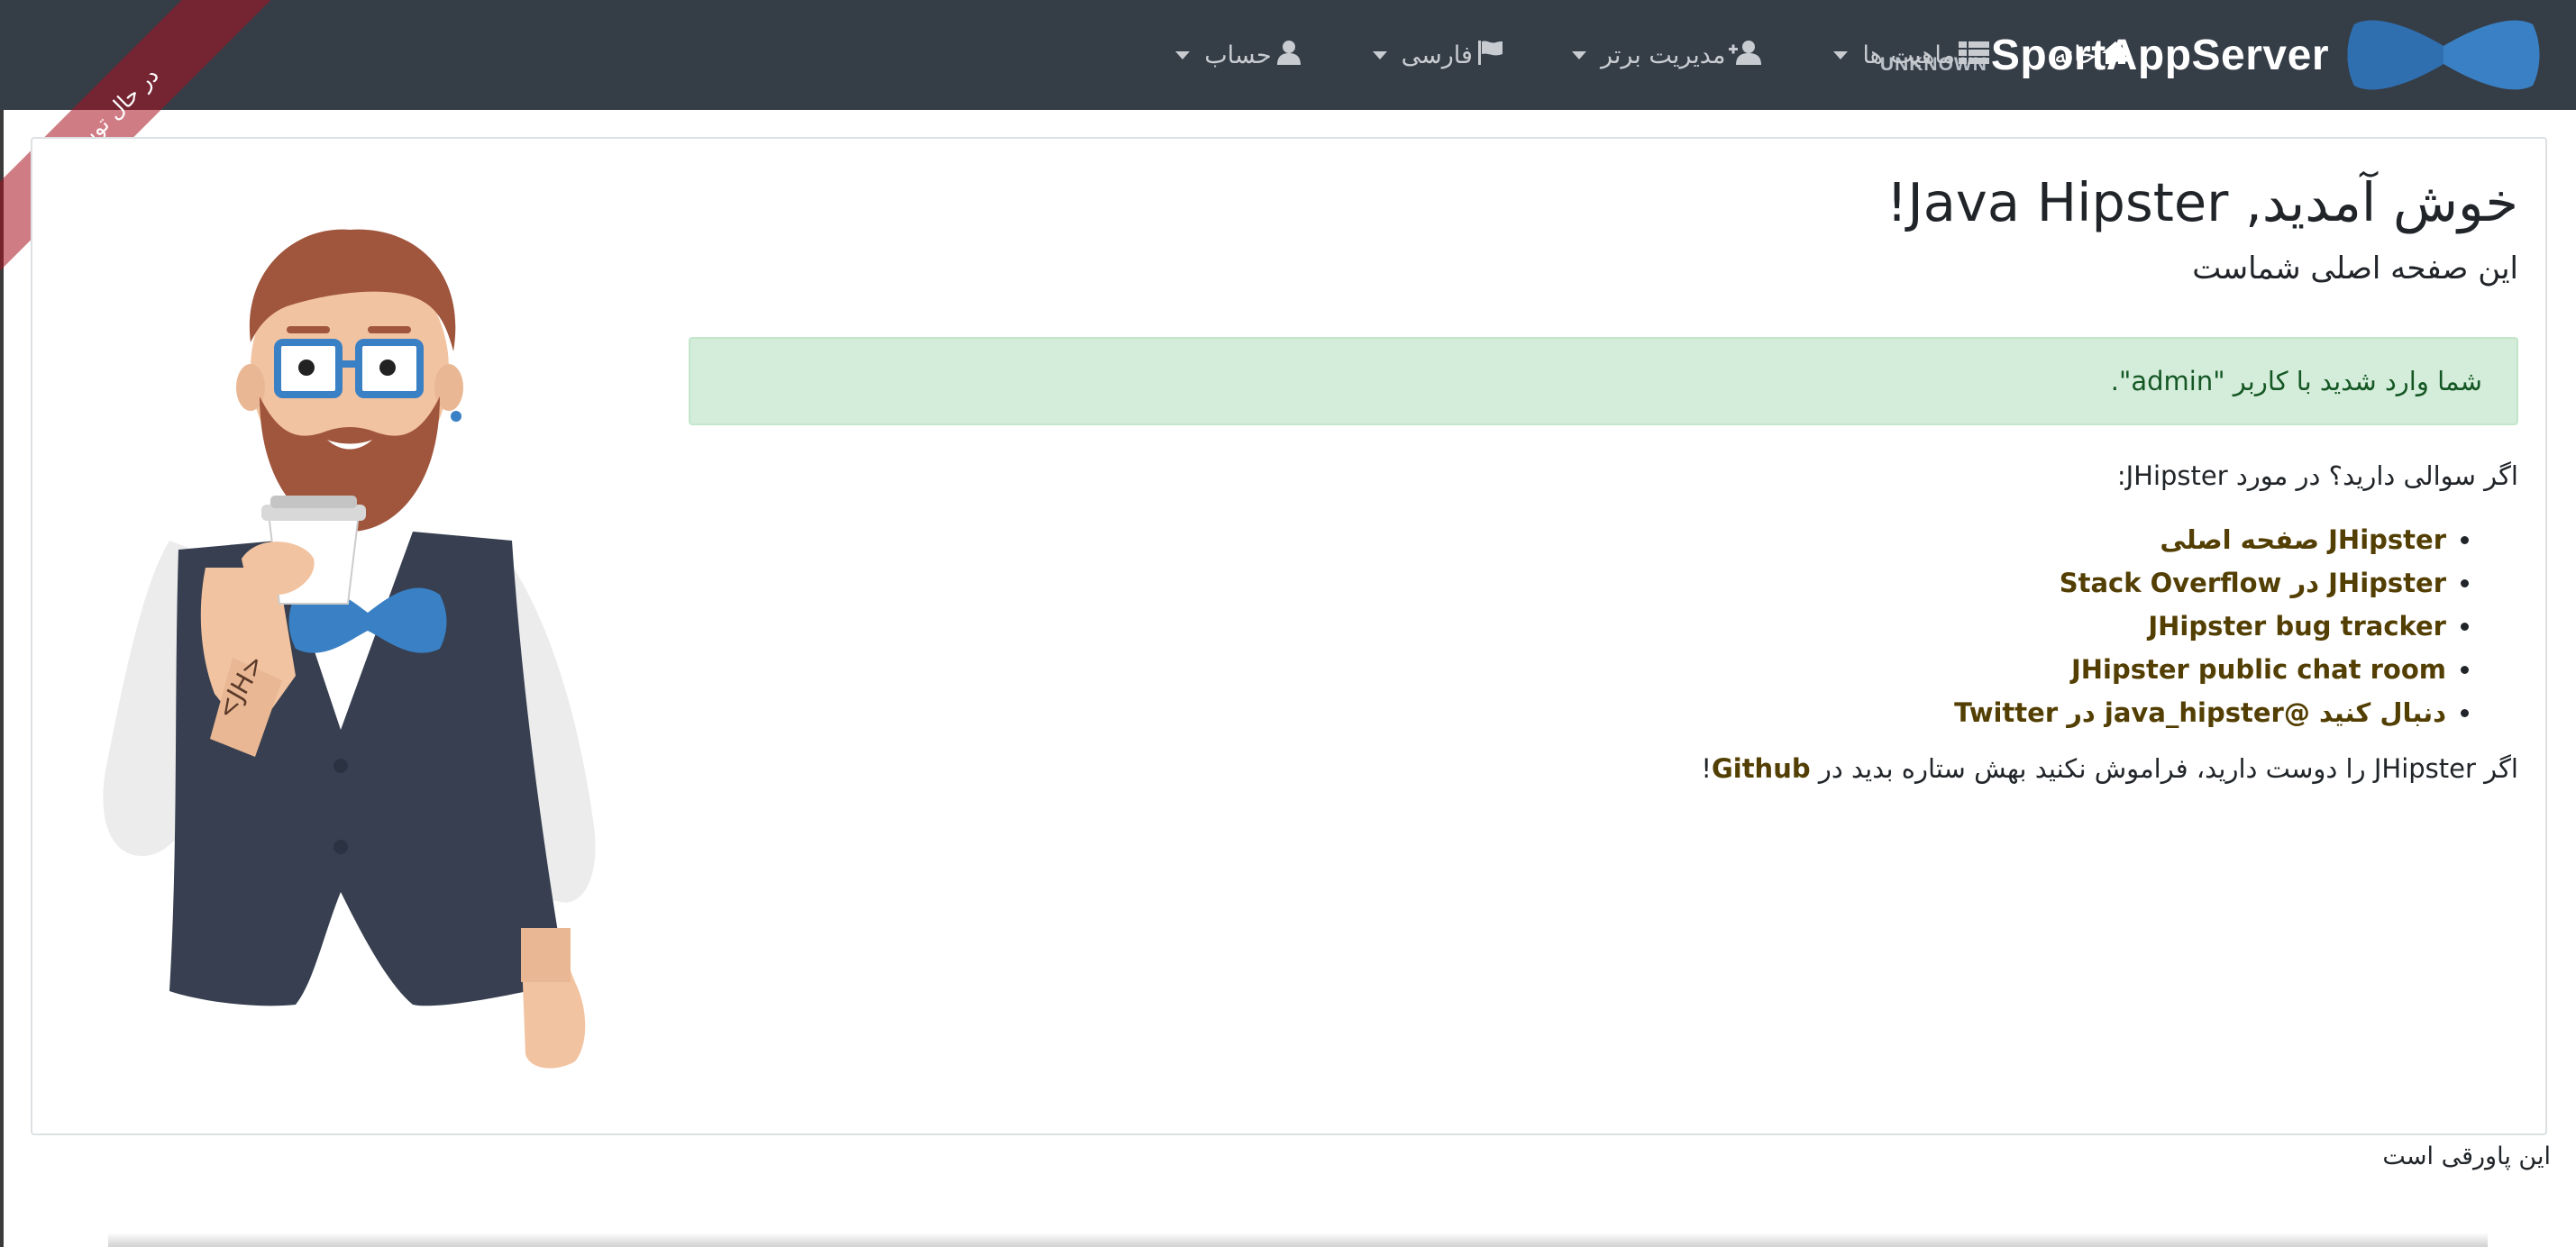 The height and width of the screenshot is (1247, 2576). Describe the element at coordinates (1747, 56) in the screenshot. I see `user-plus-icon` at that location.